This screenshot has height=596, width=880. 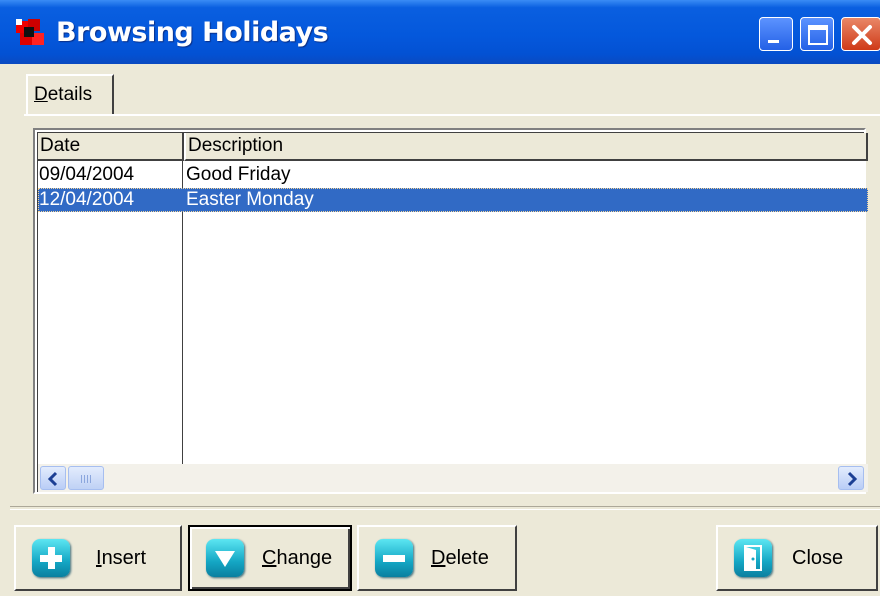 What do you see at coordinates (30, 32) in the screenshot?
I see `app-icon` at bounding box center [30, 32].